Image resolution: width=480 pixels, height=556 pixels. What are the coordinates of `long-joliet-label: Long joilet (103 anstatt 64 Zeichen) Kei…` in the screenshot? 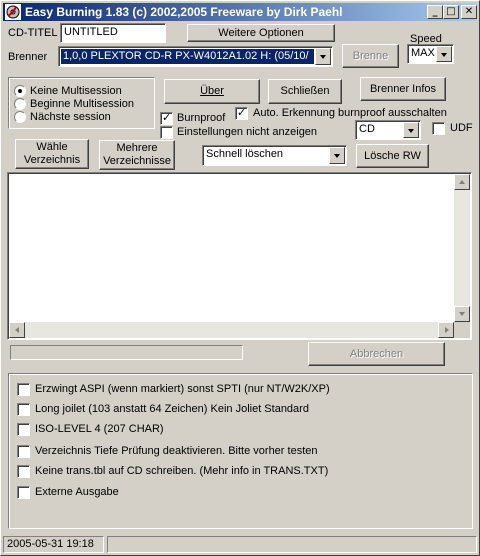 It's located at (172, 409).